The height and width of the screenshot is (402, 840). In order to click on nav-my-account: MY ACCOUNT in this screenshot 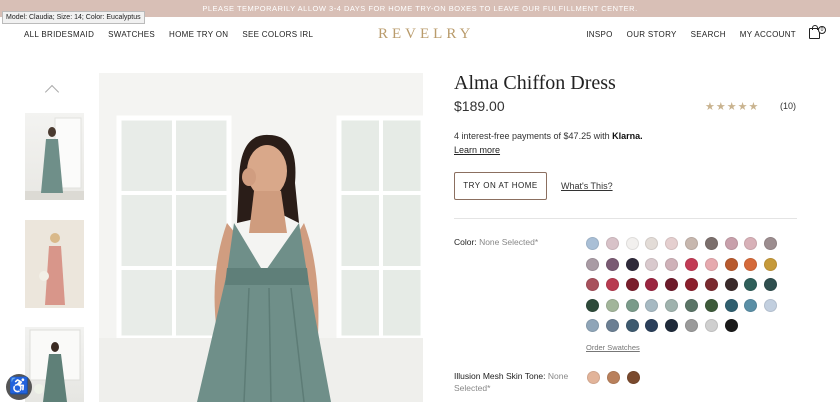, I will do `click(768, 34)`.